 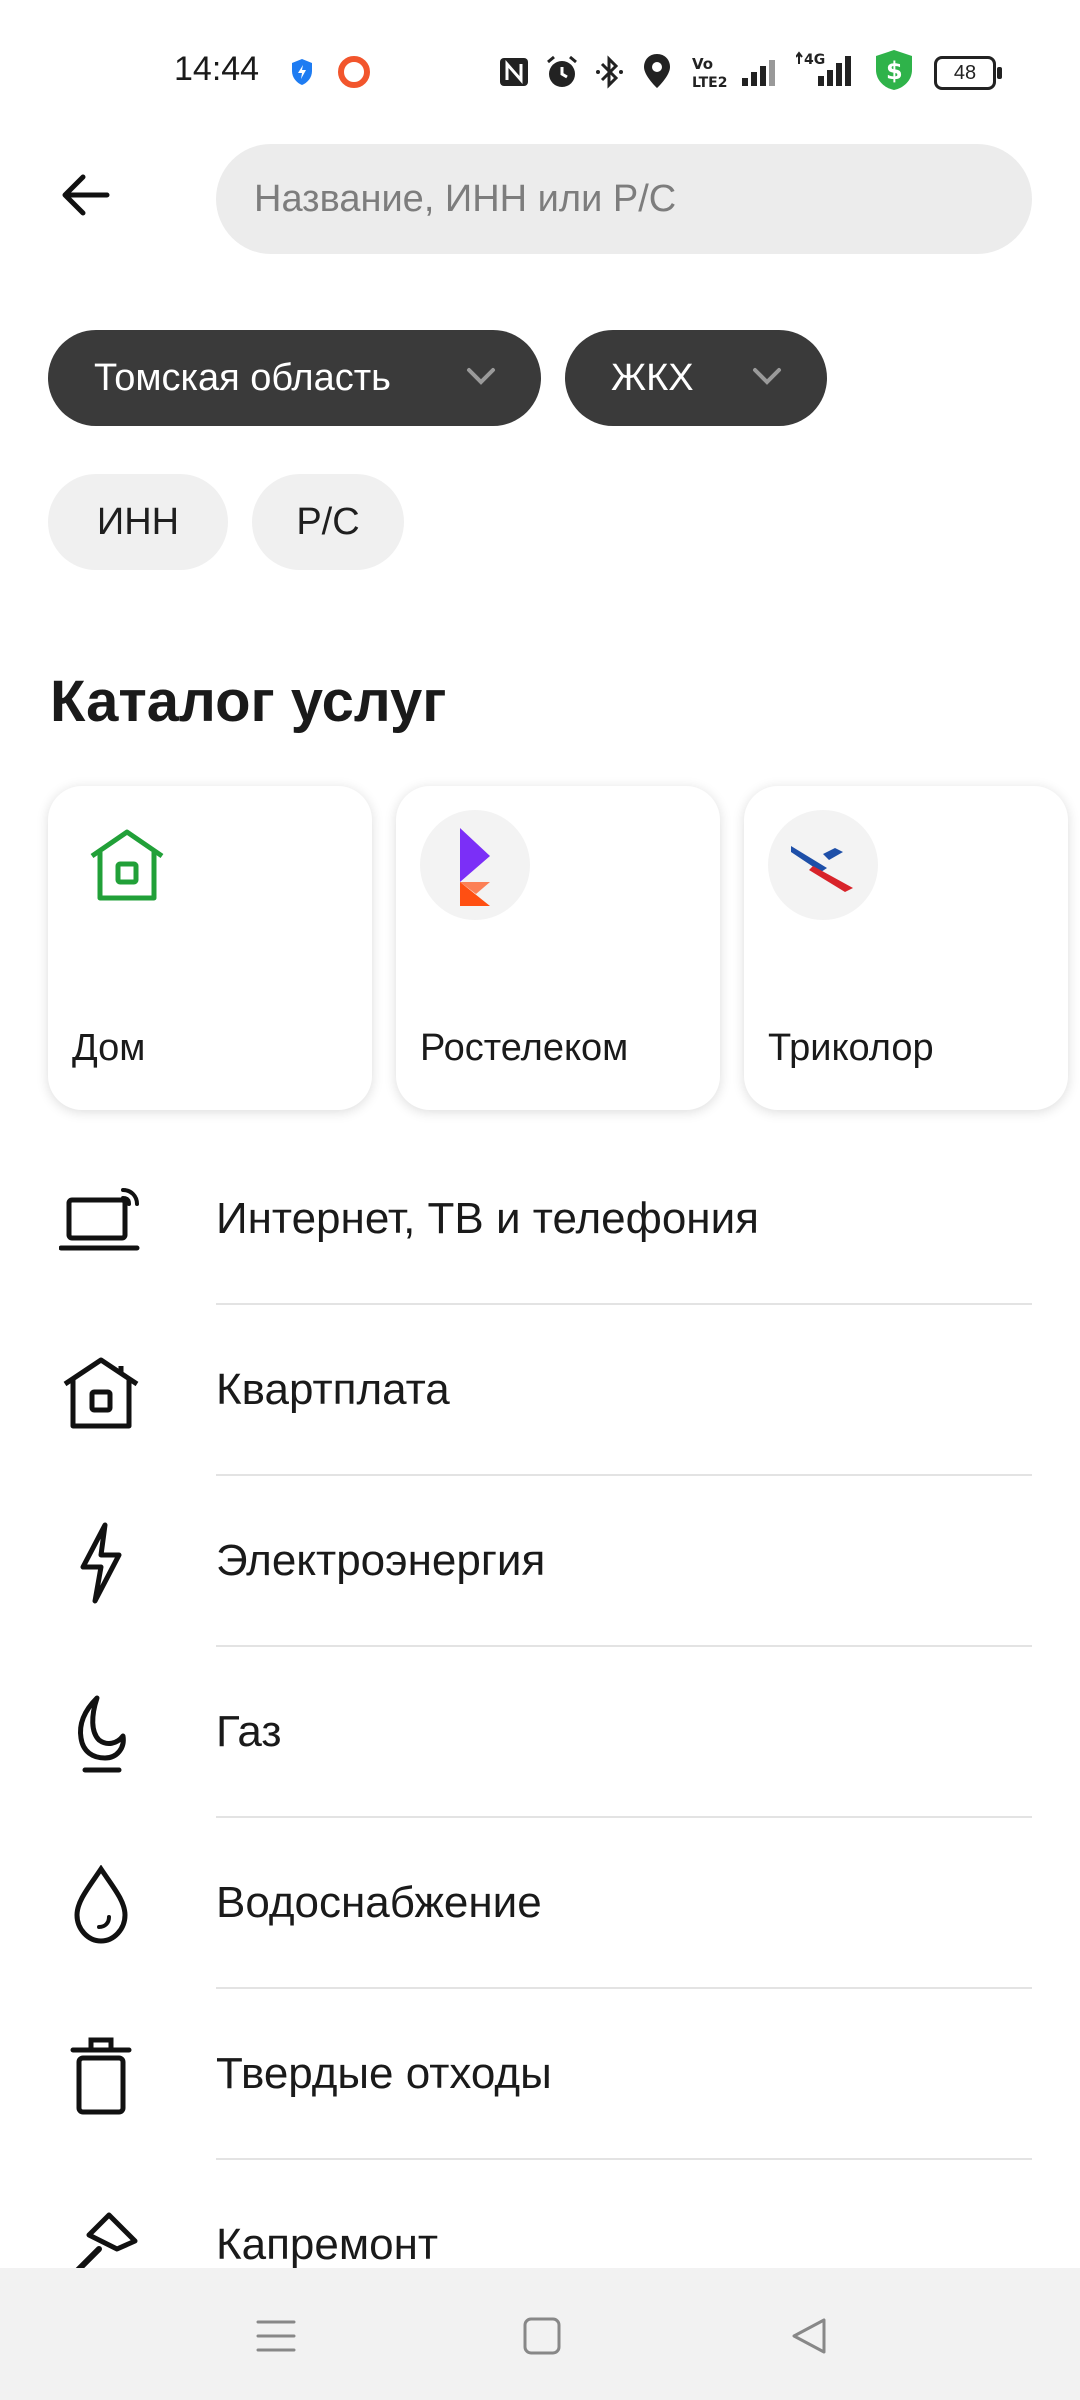 I want to click on category-label: Газ, so click(x=249, y=1731).